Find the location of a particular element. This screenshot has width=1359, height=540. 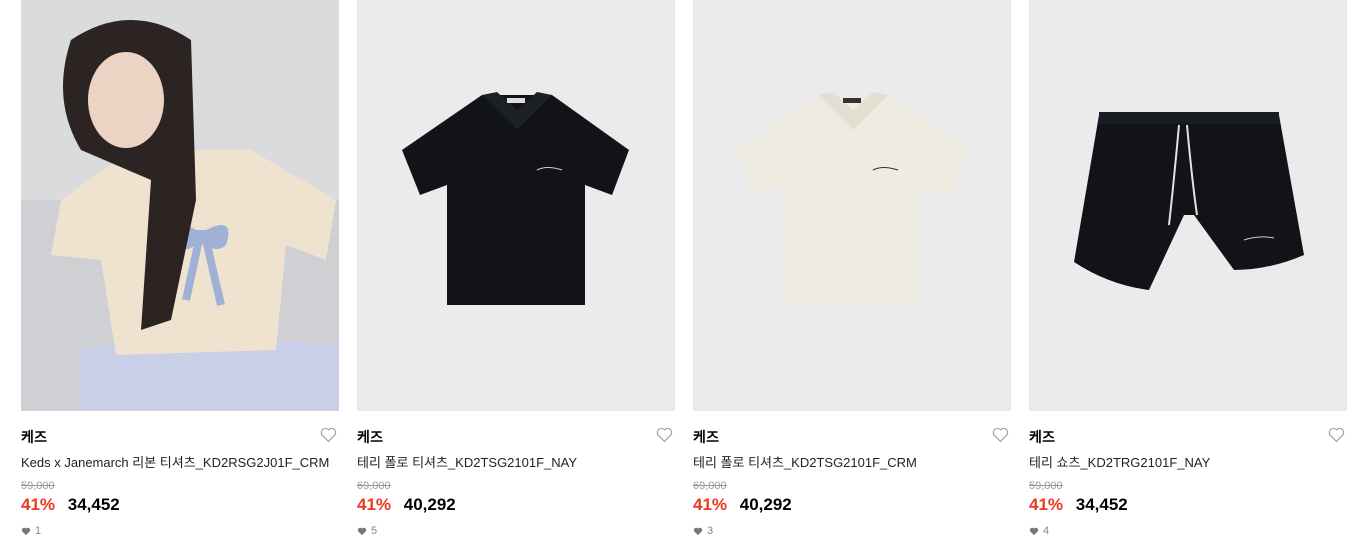

like-count: 3 is located at coordinates (852, 531).